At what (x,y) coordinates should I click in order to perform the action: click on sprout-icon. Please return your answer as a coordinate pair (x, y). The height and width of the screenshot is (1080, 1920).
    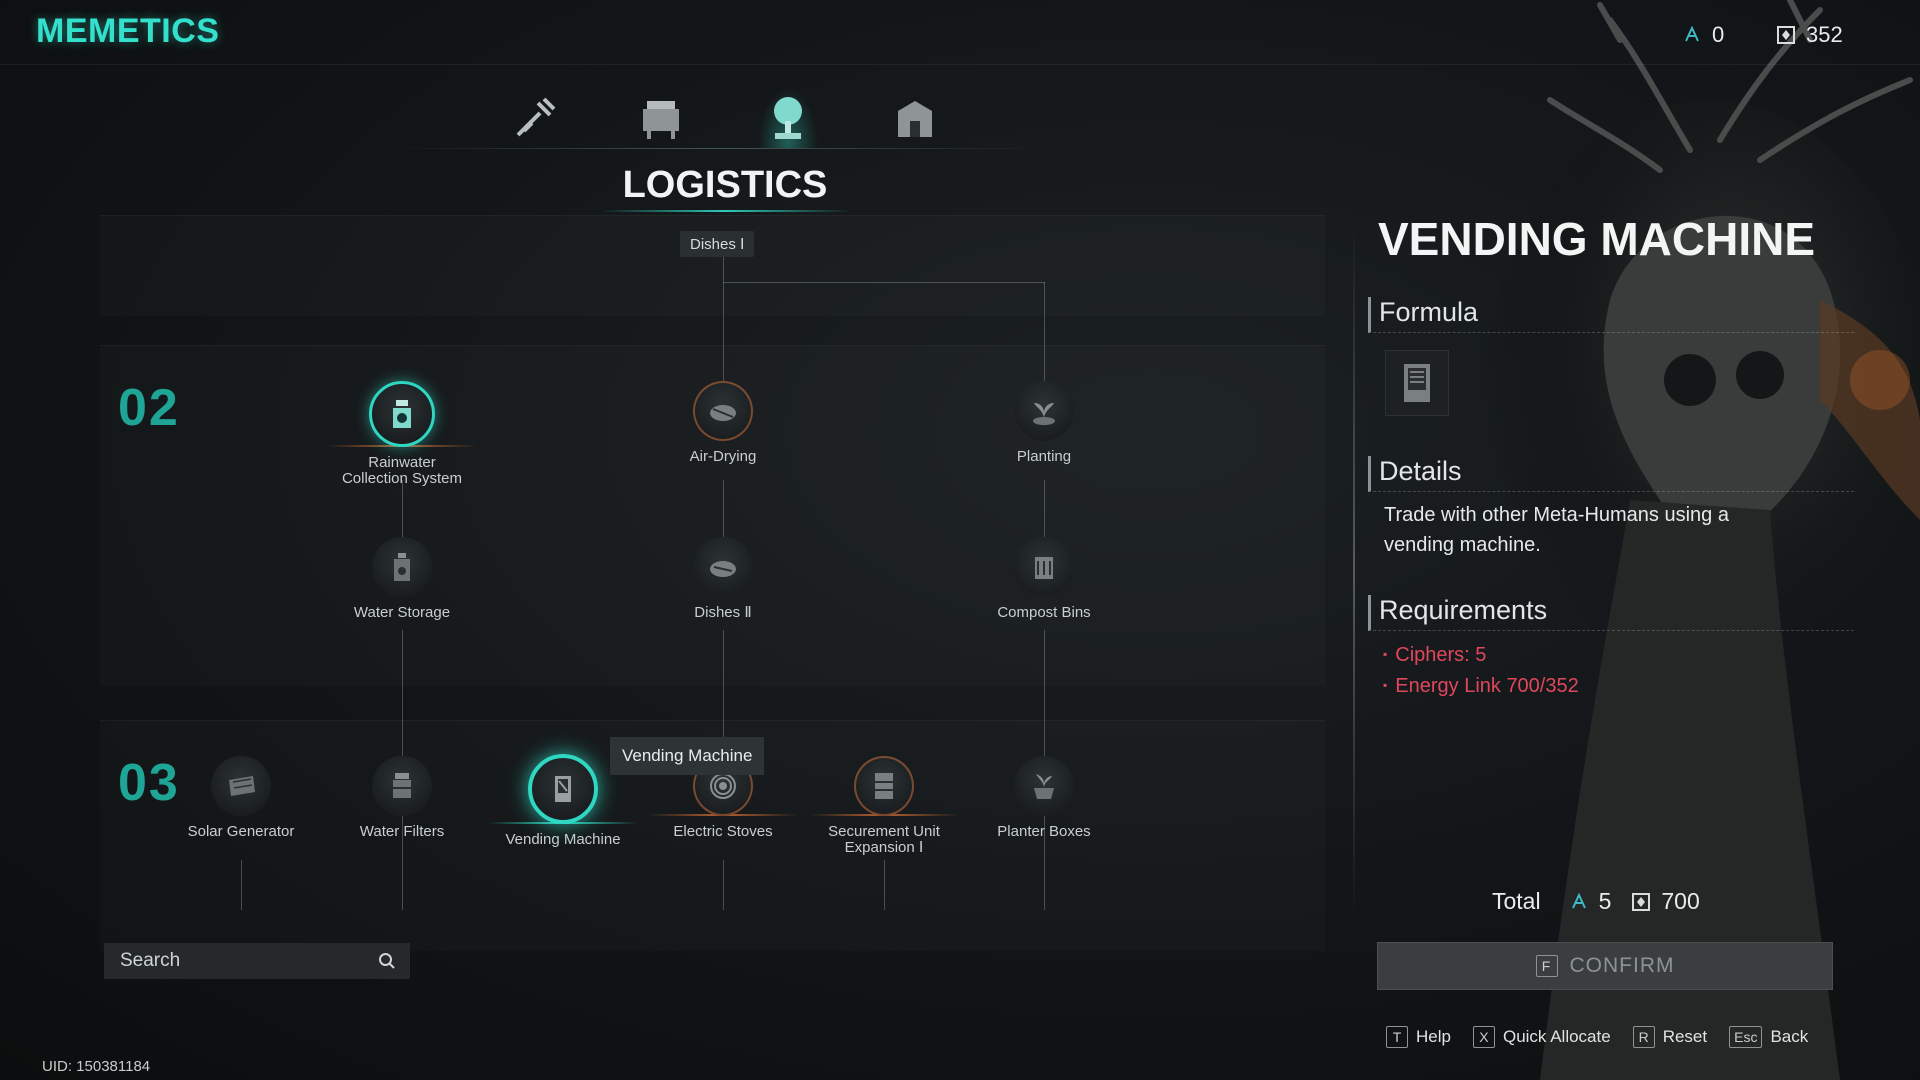
    Looking at the image, I should click on (1044, 411).